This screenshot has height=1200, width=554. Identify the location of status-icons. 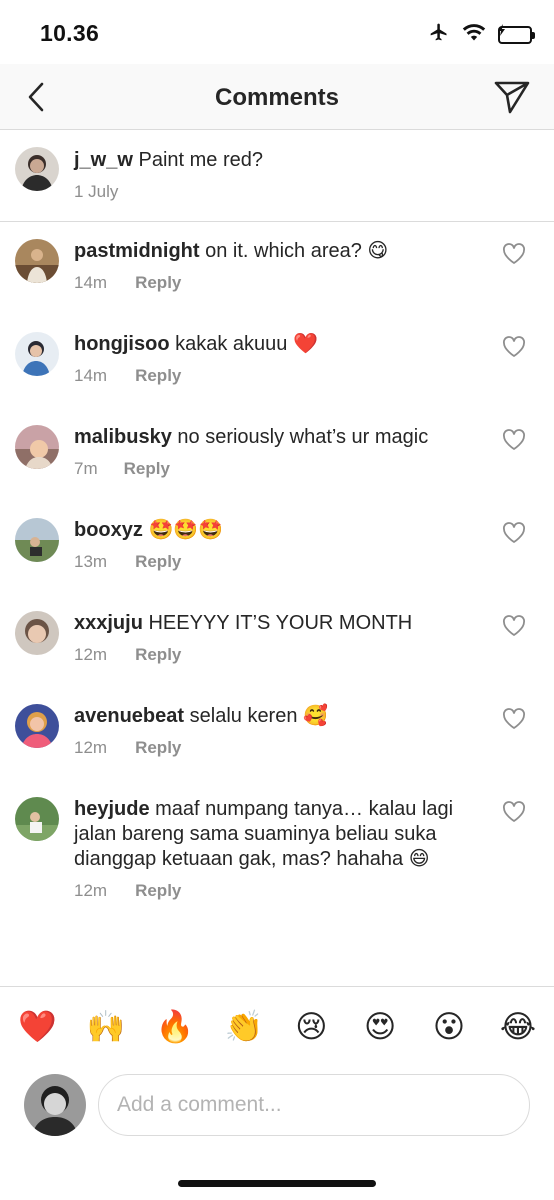
(481, 34).